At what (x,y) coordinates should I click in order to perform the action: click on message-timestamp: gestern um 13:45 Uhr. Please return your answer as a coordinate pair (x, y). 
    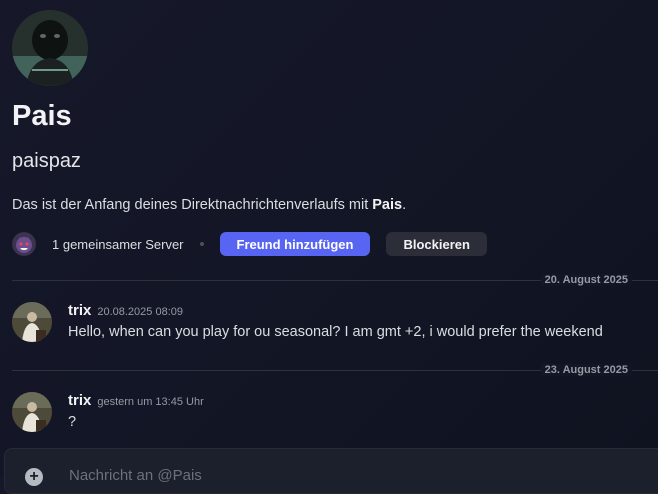
    Looking at the image, I should click on (150, 402).